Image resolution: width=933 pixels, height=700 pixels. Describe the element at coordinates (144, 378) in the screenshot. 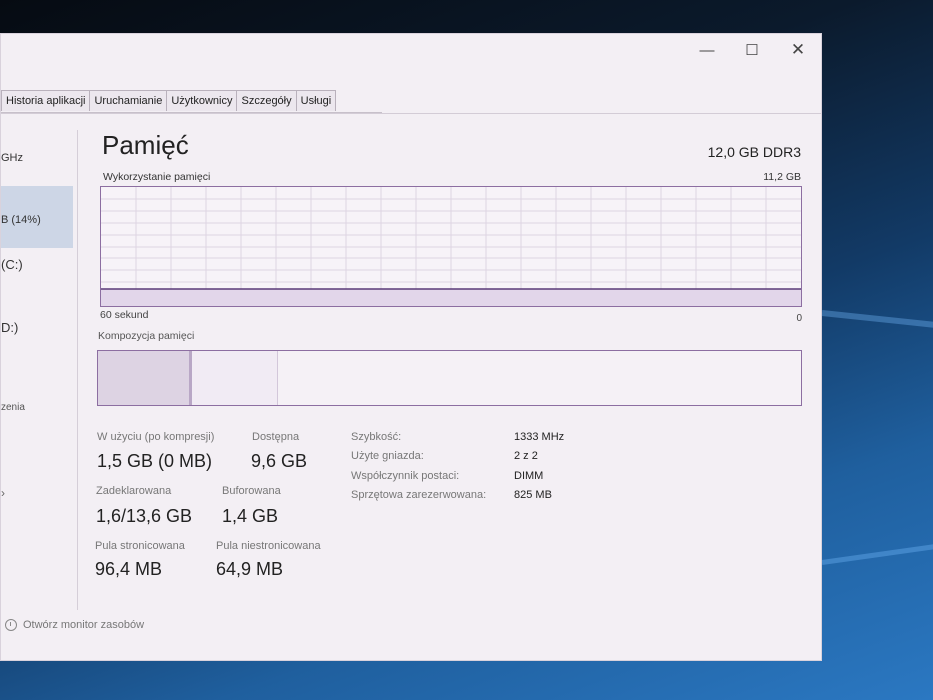

I see `composition-in-use-segment` at that location.